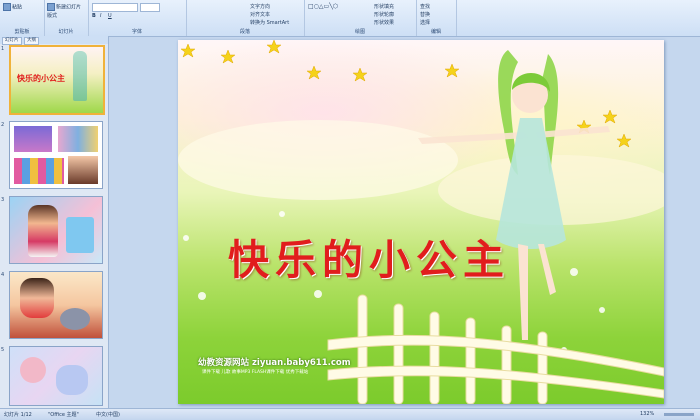 The width and height of the screenshot is (700, 420). I want to click on website-caption: 幼教资源网站 ziyuan.baby611.com, so click(274, 363).